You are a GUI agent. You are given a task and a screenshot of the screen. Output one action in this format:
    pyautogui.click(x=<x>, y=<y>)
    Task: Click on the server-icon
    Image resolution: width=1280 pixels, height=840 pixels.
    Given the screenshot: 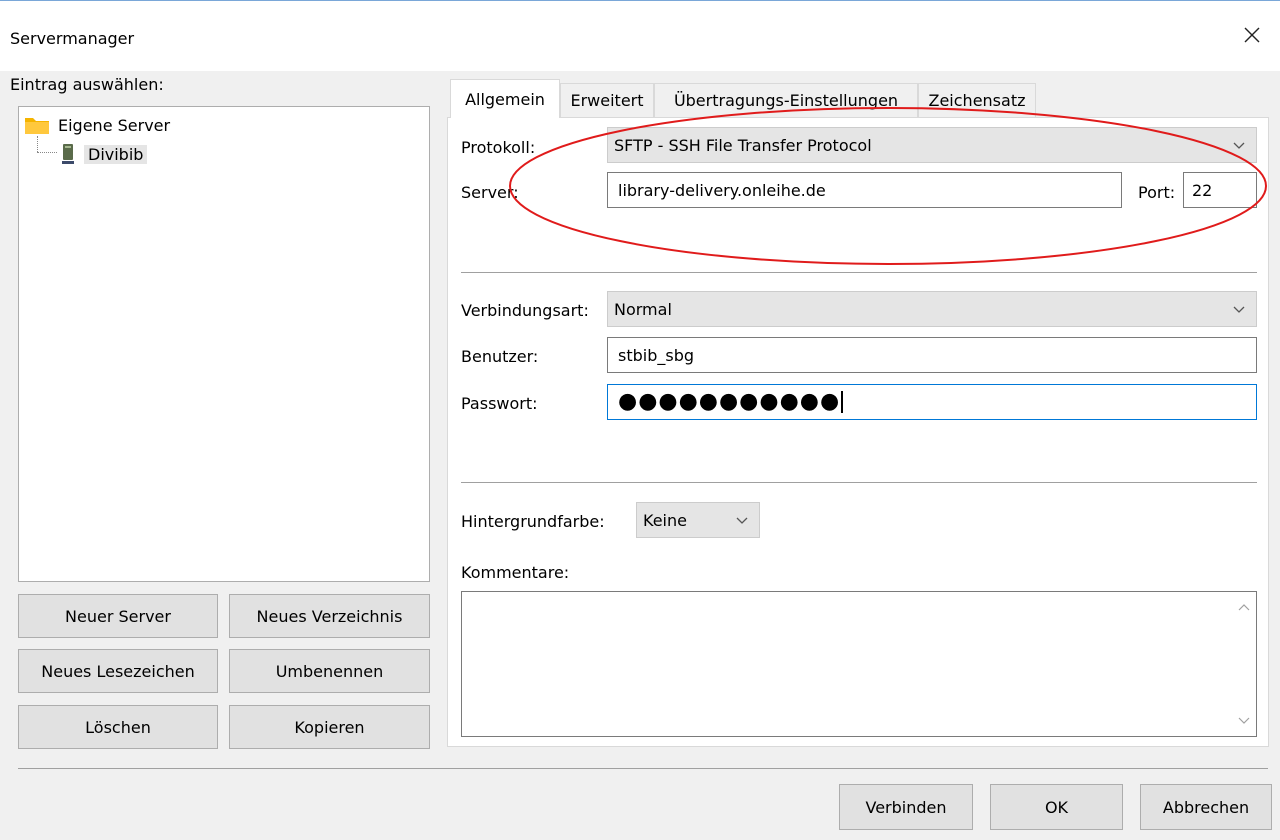 What is the action you would take?
    pyautogui.click(x=68, y=154)
    